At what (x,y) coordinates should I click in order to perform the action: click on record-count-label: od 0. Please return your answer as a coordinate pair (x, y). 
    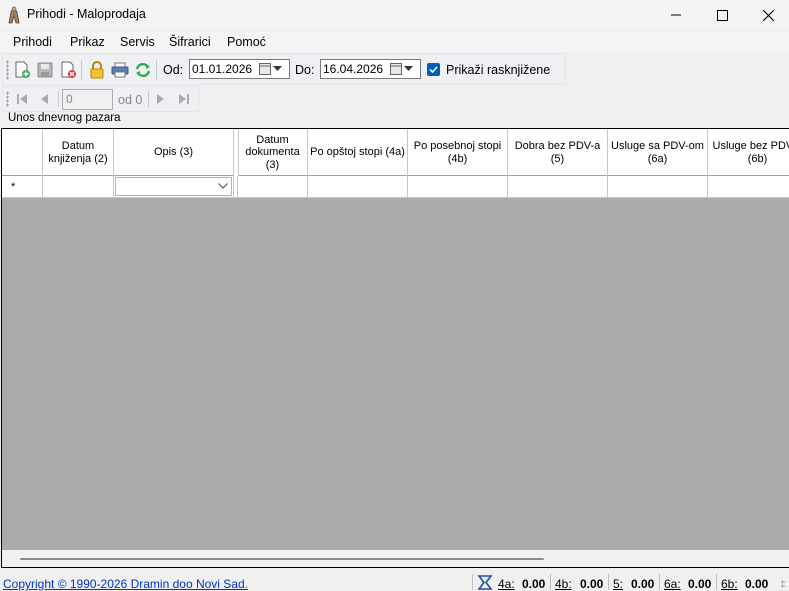
    Looking at the image, I should click on (130, 100).